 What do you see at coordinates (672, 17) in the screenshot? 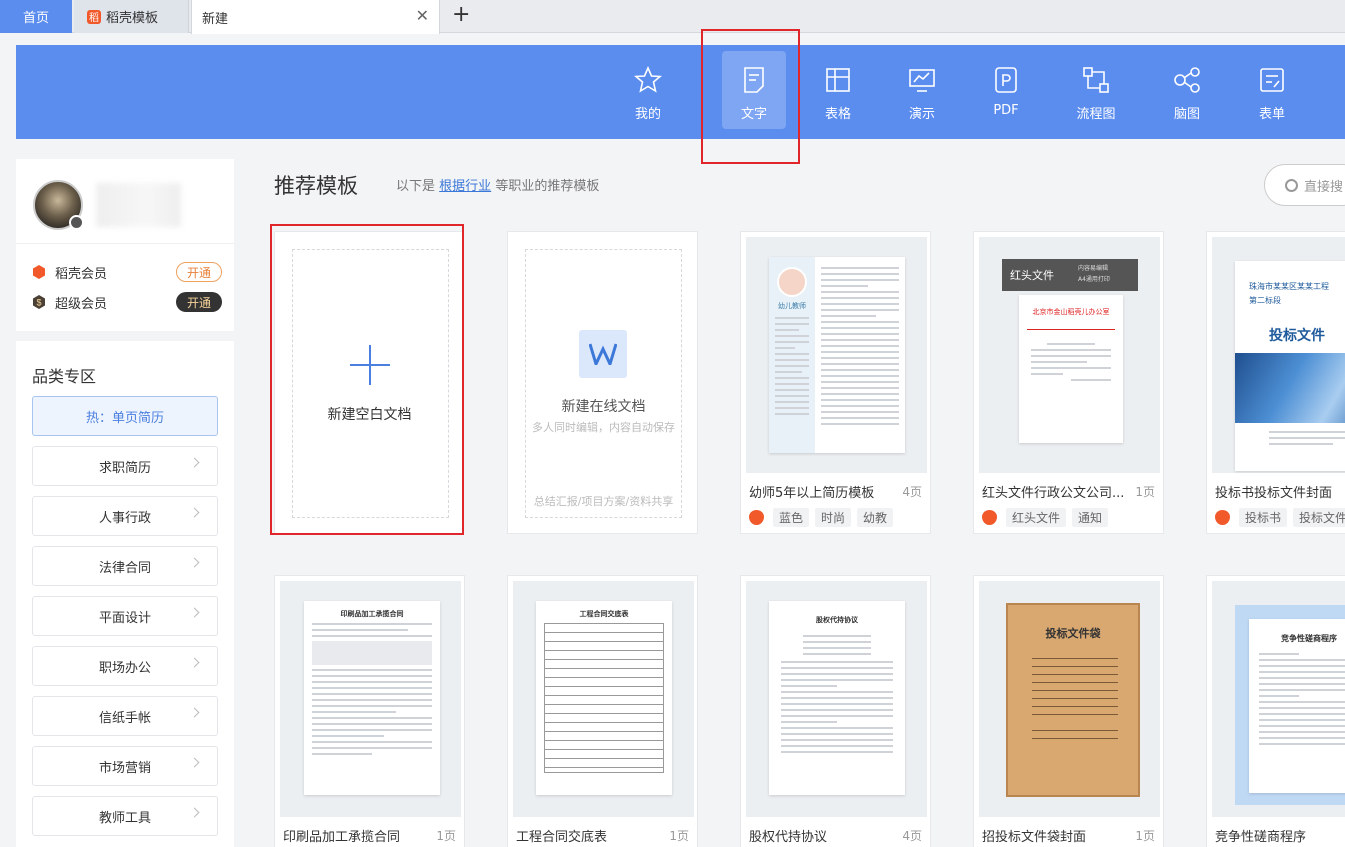
I see `tab-bar: 首页 稻 稻壳模板 新建 ✕ +` at bounding box center [672, 17].